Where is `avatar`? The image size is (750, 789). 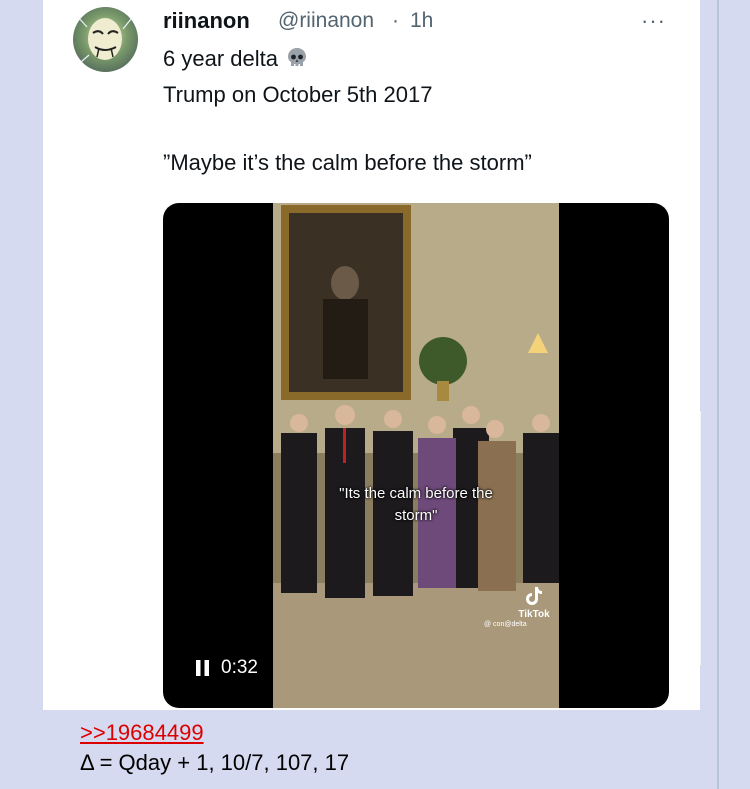 avatar is located at coordinates (105, 39).